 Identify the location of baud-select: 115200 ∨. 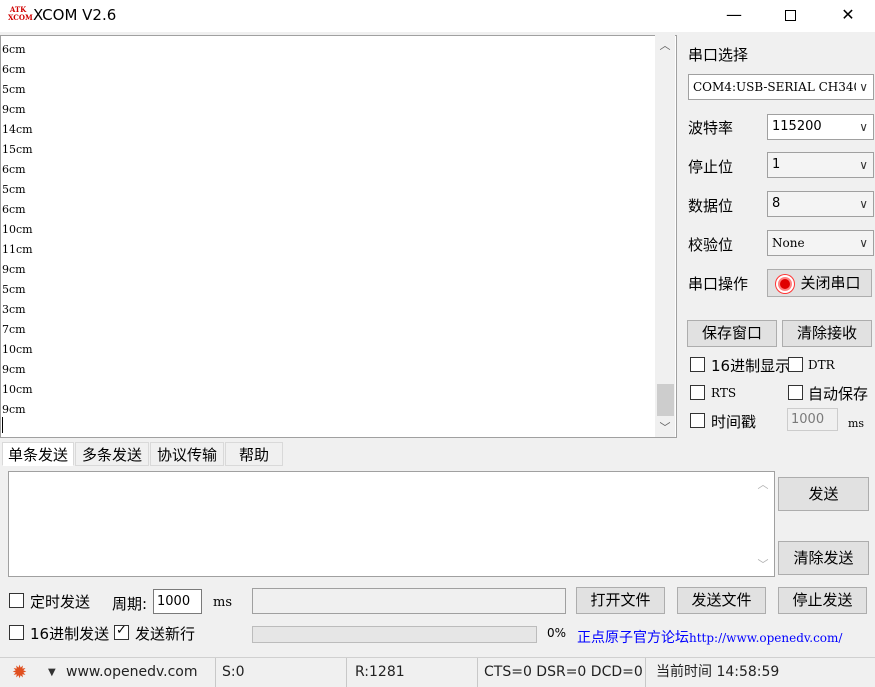
(820, 127).